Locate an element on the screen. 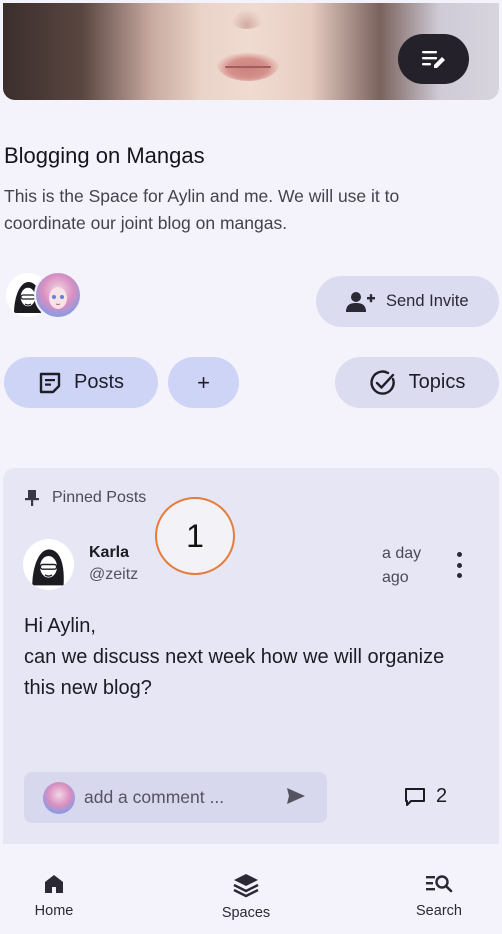 This screenshot has width=502, height=934. nav-home-label: Home is located at coordinates (54, 911).